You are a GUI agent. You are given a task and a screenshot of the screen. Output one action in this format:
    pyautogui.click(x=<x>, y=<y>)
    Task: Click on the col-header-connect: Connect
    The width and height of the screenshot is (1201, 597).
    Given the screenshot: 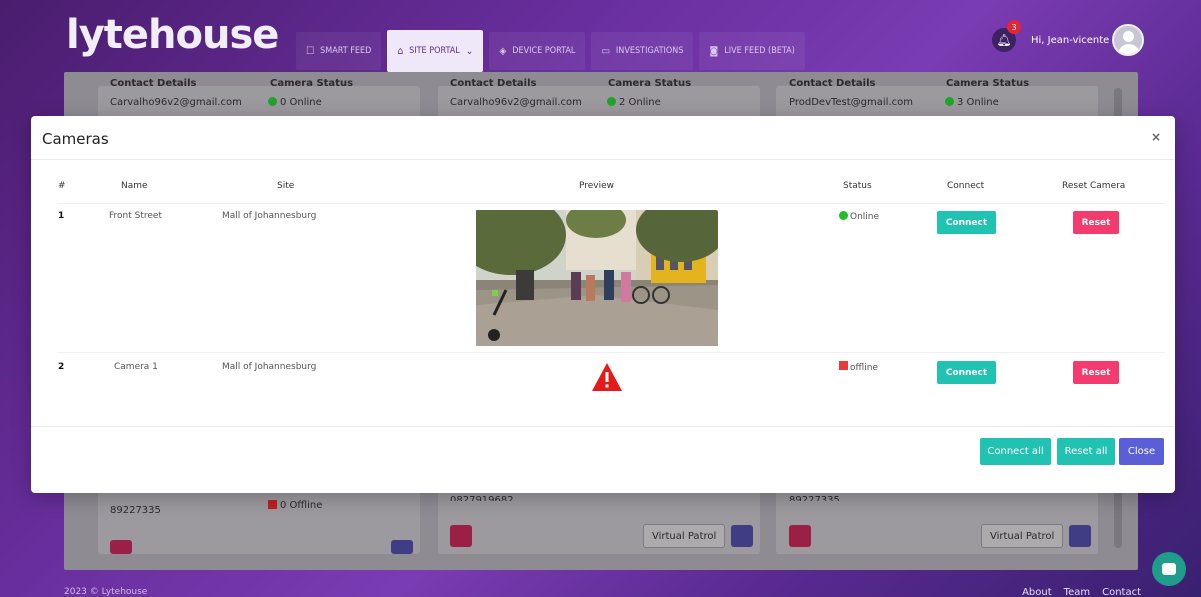 What is the action you would take?
    pyautogui.click(x=966, y=186)
    